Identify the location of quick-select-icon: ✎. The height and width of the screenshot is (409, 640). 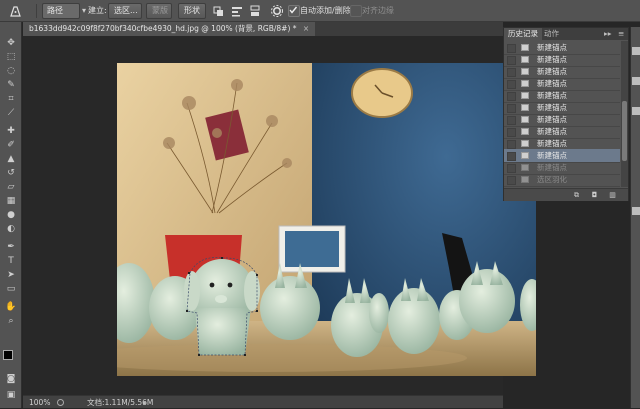
(11, 85).